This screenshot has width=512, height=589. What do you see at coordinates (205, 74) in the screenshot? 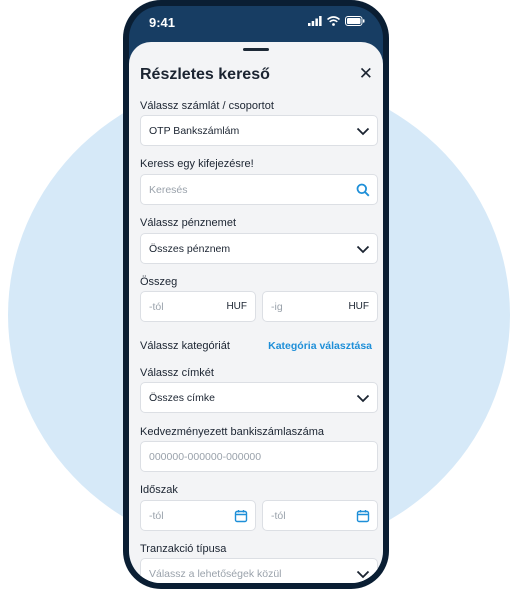
I see `sheet-title: Részletes kereső` at bounding box center [205, 74].